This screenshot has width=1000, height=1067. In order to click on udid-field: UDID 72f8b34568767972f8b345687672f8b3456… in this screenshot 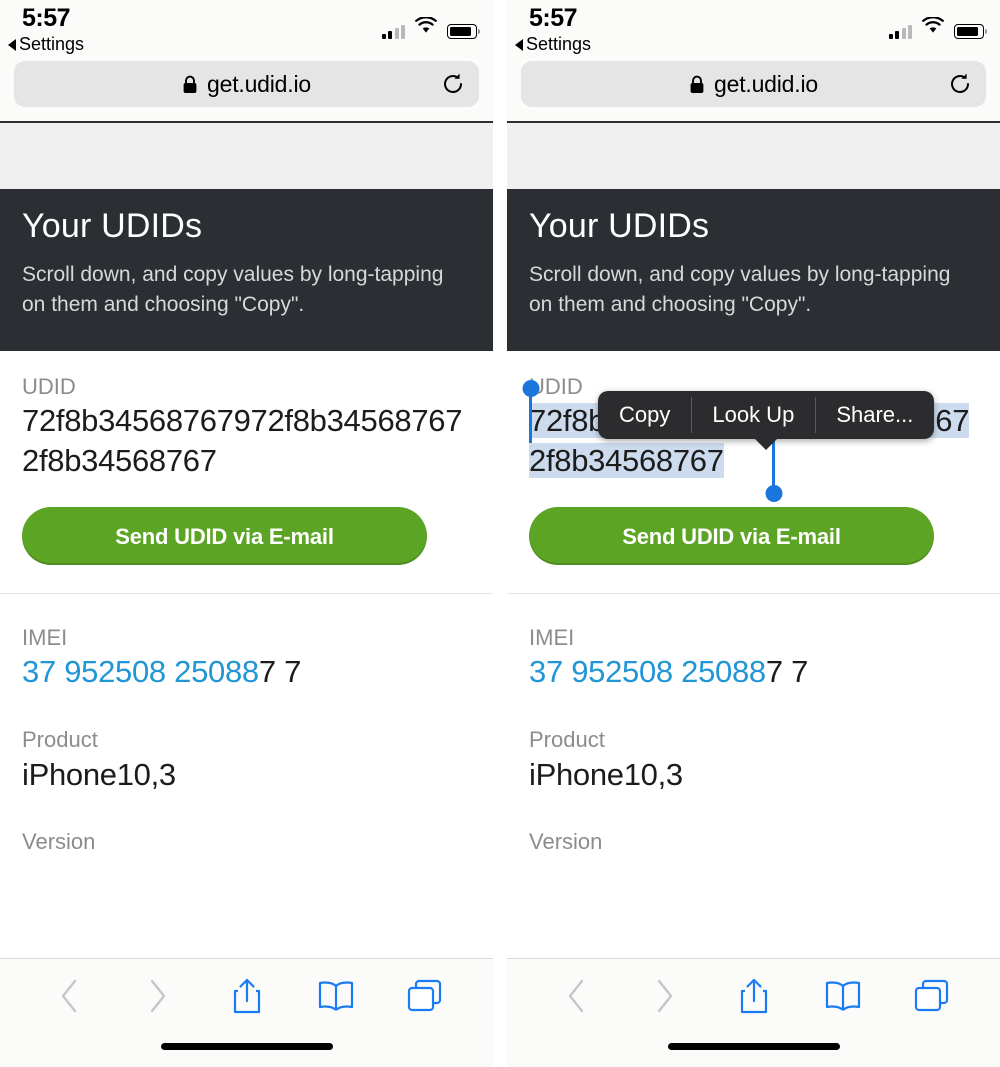, I will do `click(246, 427)`.